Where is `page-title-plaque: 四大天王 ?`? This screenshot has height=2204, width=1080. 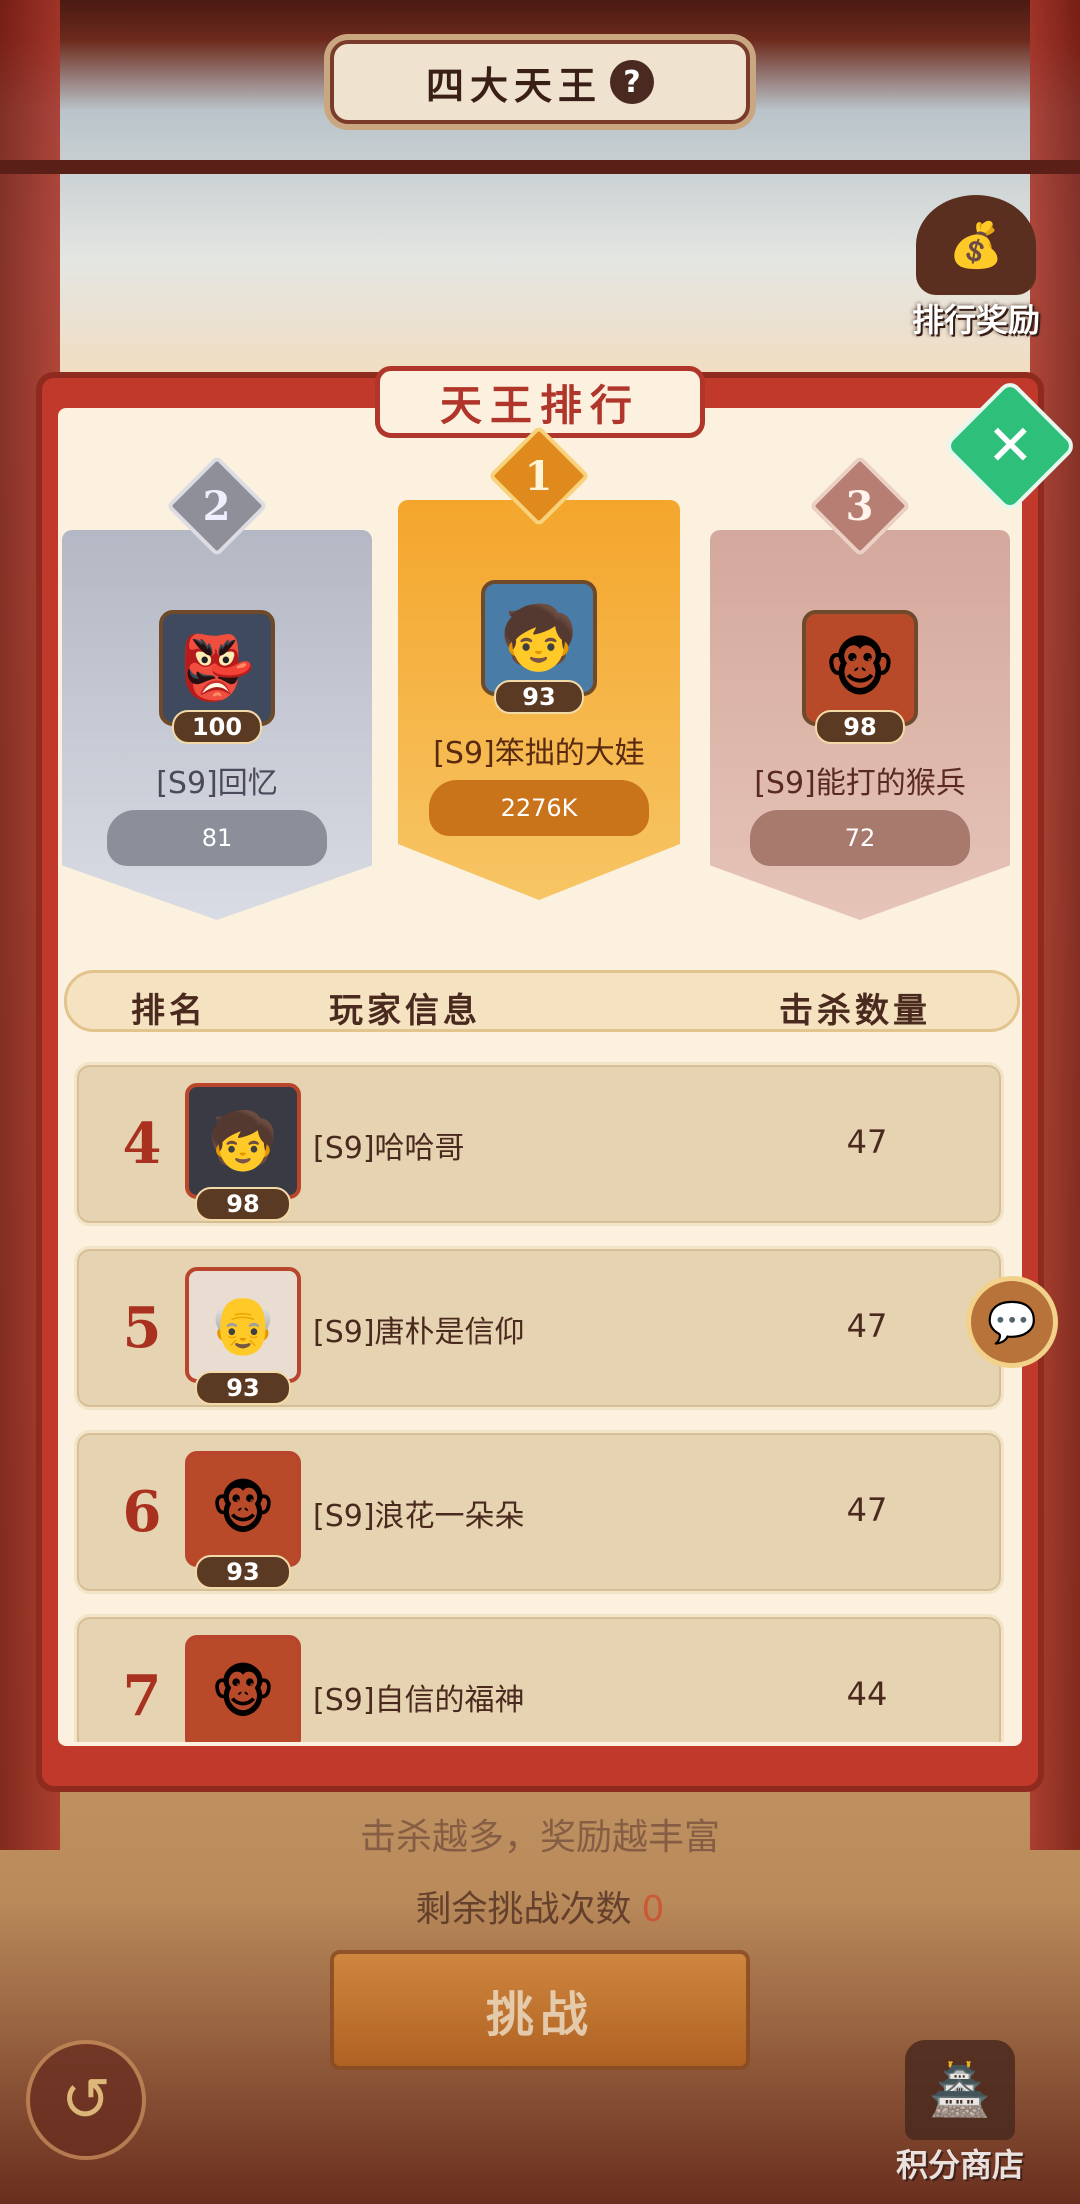 page-title-plaque: 四大天王 ? is located at coordinates (540, 82).